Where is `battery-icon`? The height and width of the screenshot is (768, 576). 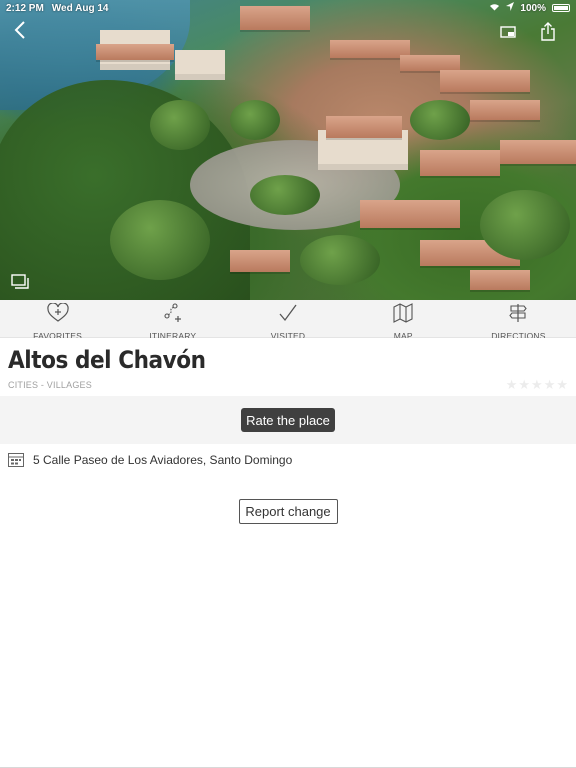 battery-icon is located at coordinates (561, 8).